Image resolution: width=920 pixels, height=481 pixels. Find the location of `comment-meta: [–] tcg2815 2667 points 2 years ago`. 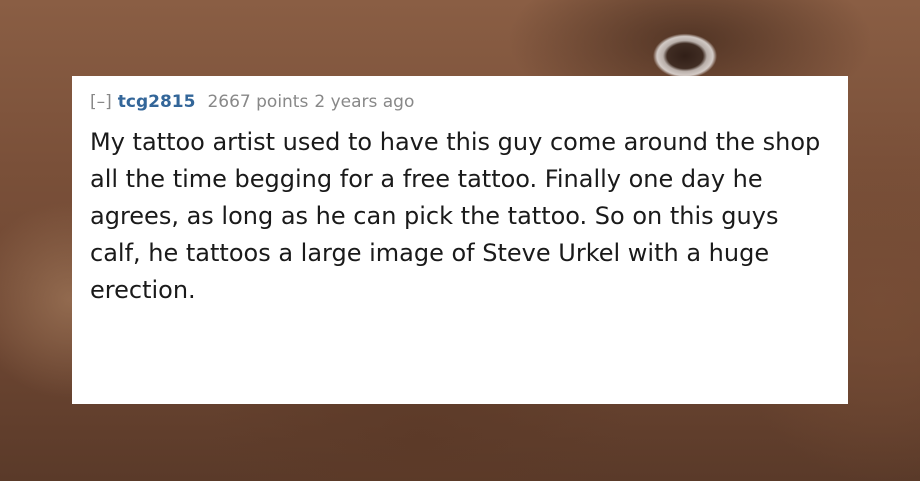

comment-meta: [–] tcg2815 2667 points 2 years ago is located at coordinates (460, 102).